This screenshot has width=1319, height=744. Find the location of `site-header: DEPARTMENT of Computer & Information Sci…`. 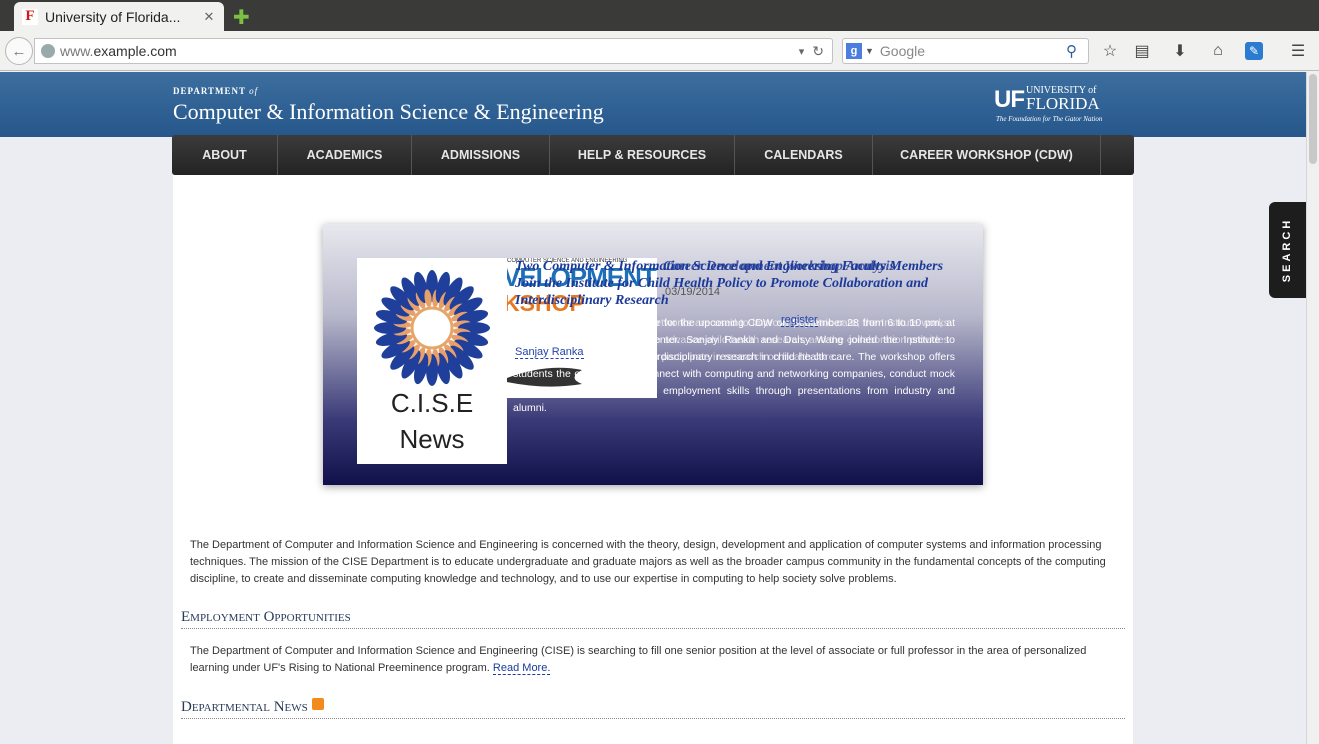

site-header: DEPARTMENT of Computer & Information Sci… is located at coordinates (653, 104).